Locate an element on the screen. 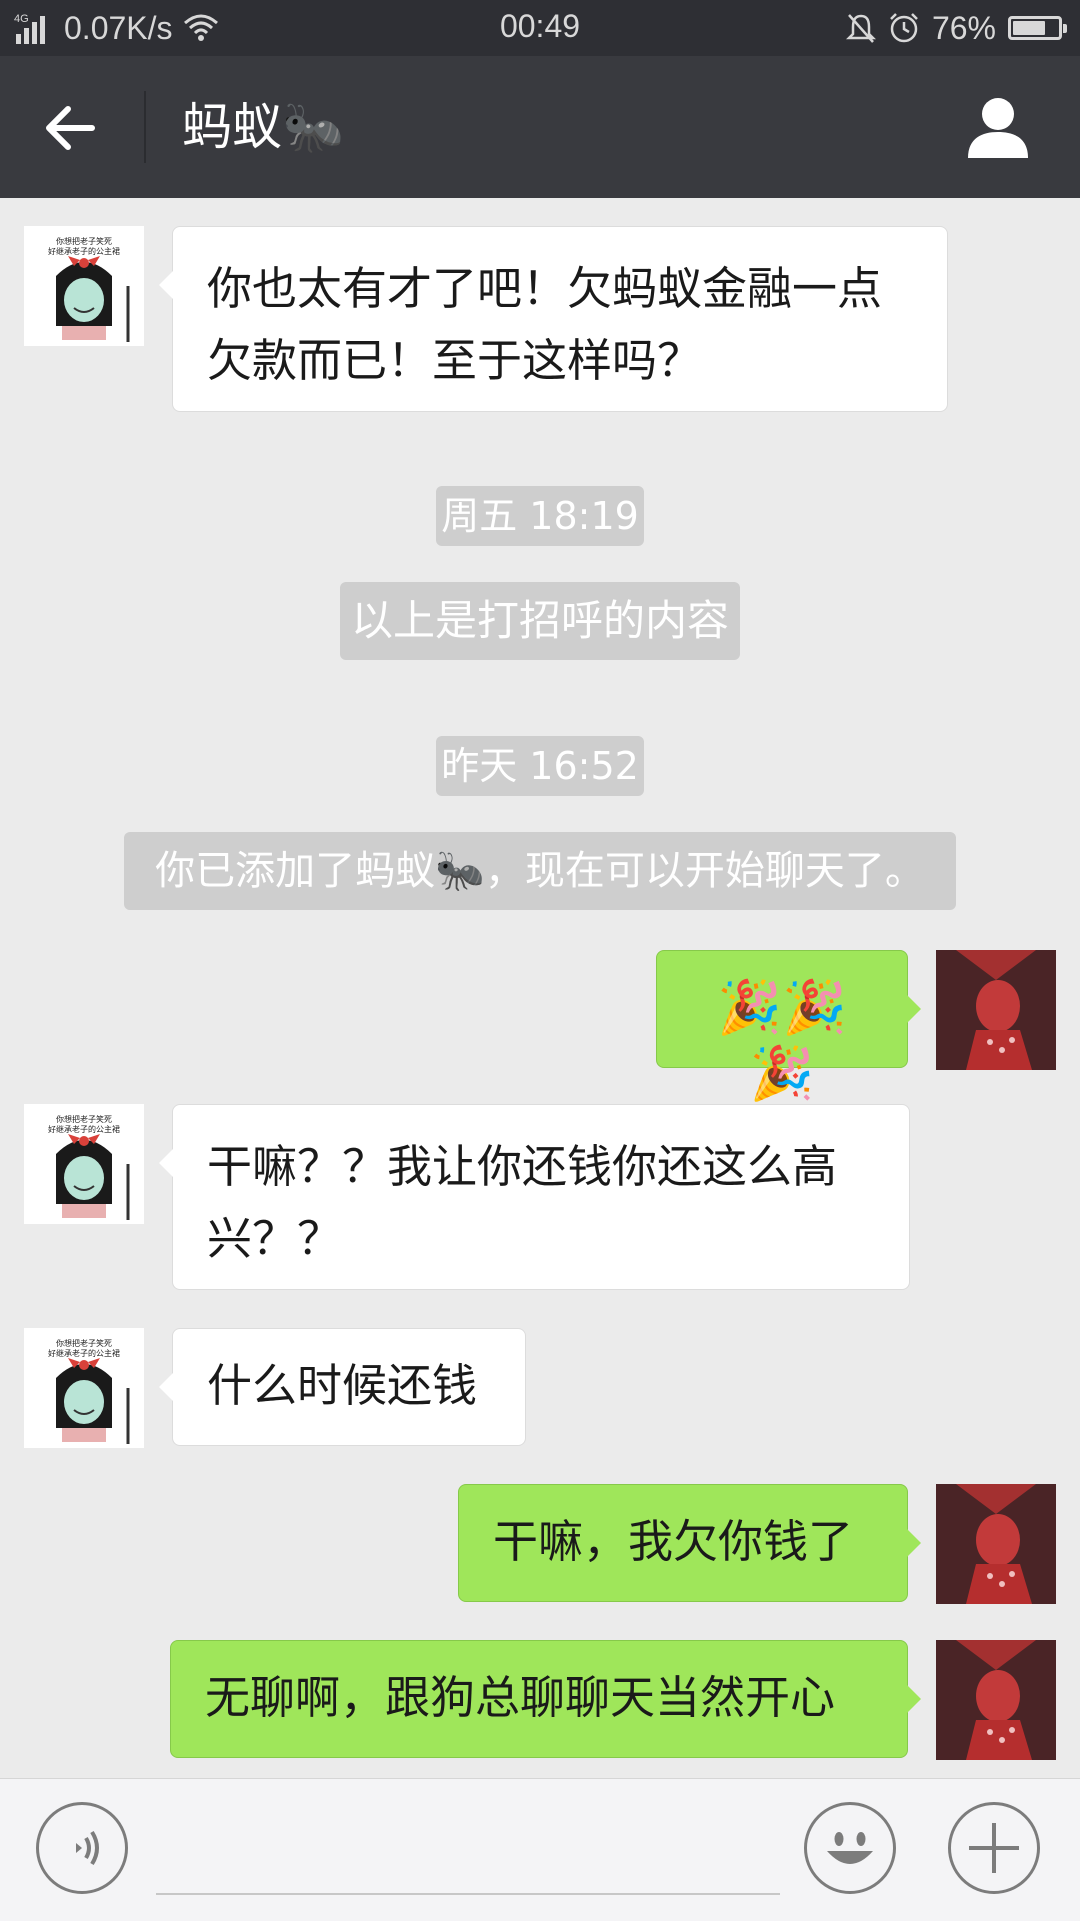 This screenshot has height=1921, width=1080. status-right: 76% is located at coordinates (956, 28).